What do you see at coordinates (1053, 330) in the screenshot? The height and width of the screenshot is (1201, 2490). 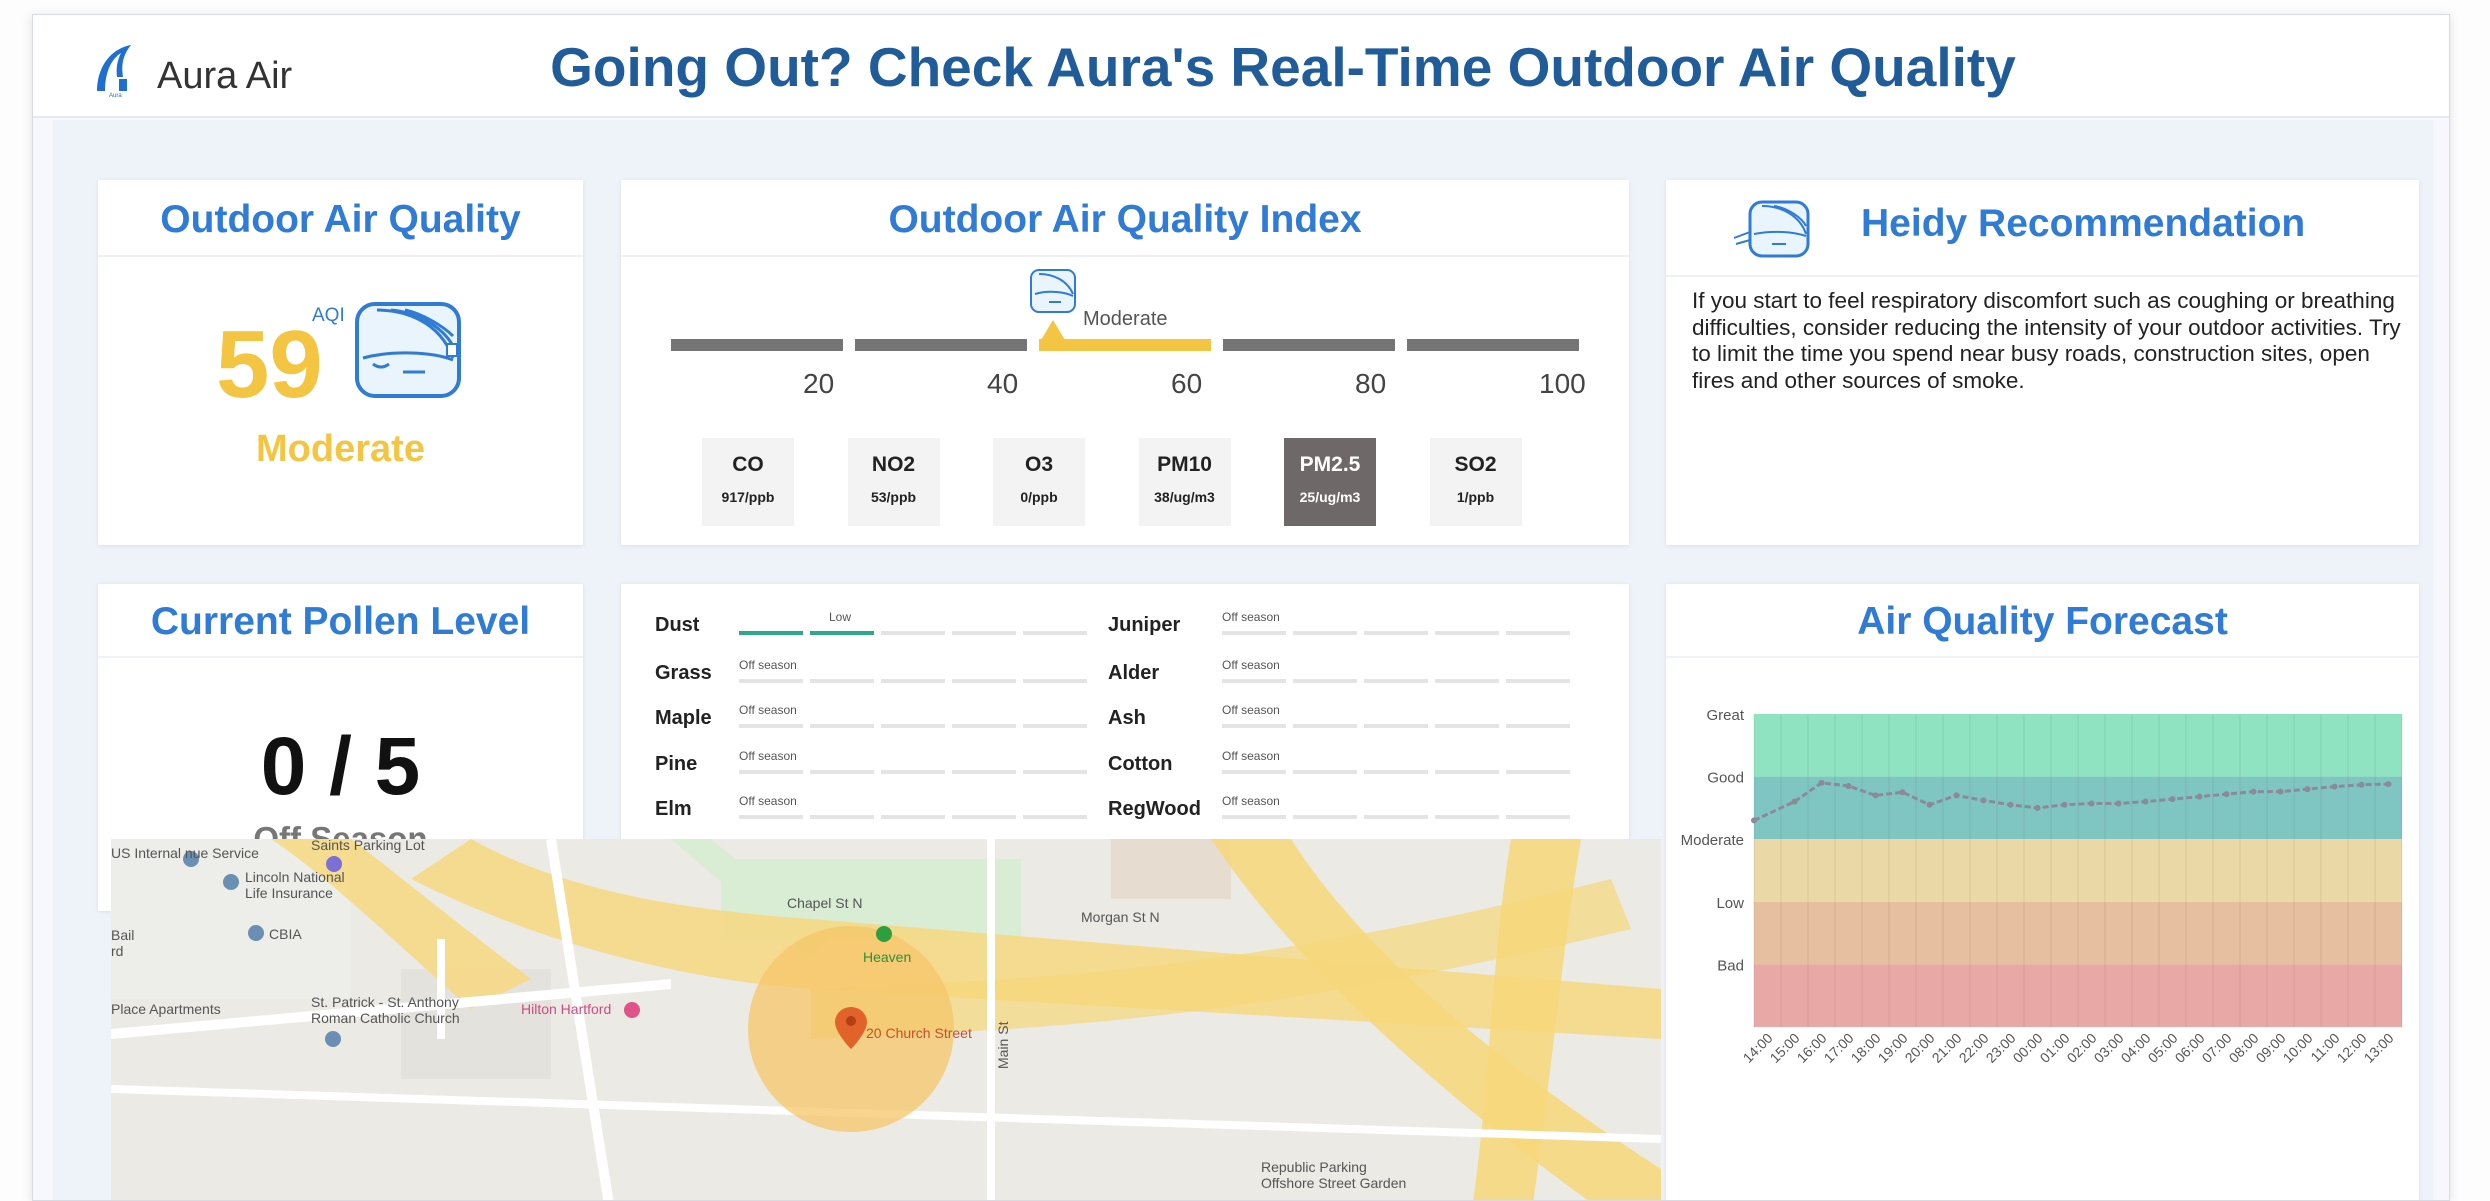 I see `aqi-marker-pointer` at bounding box center [1053, 330].